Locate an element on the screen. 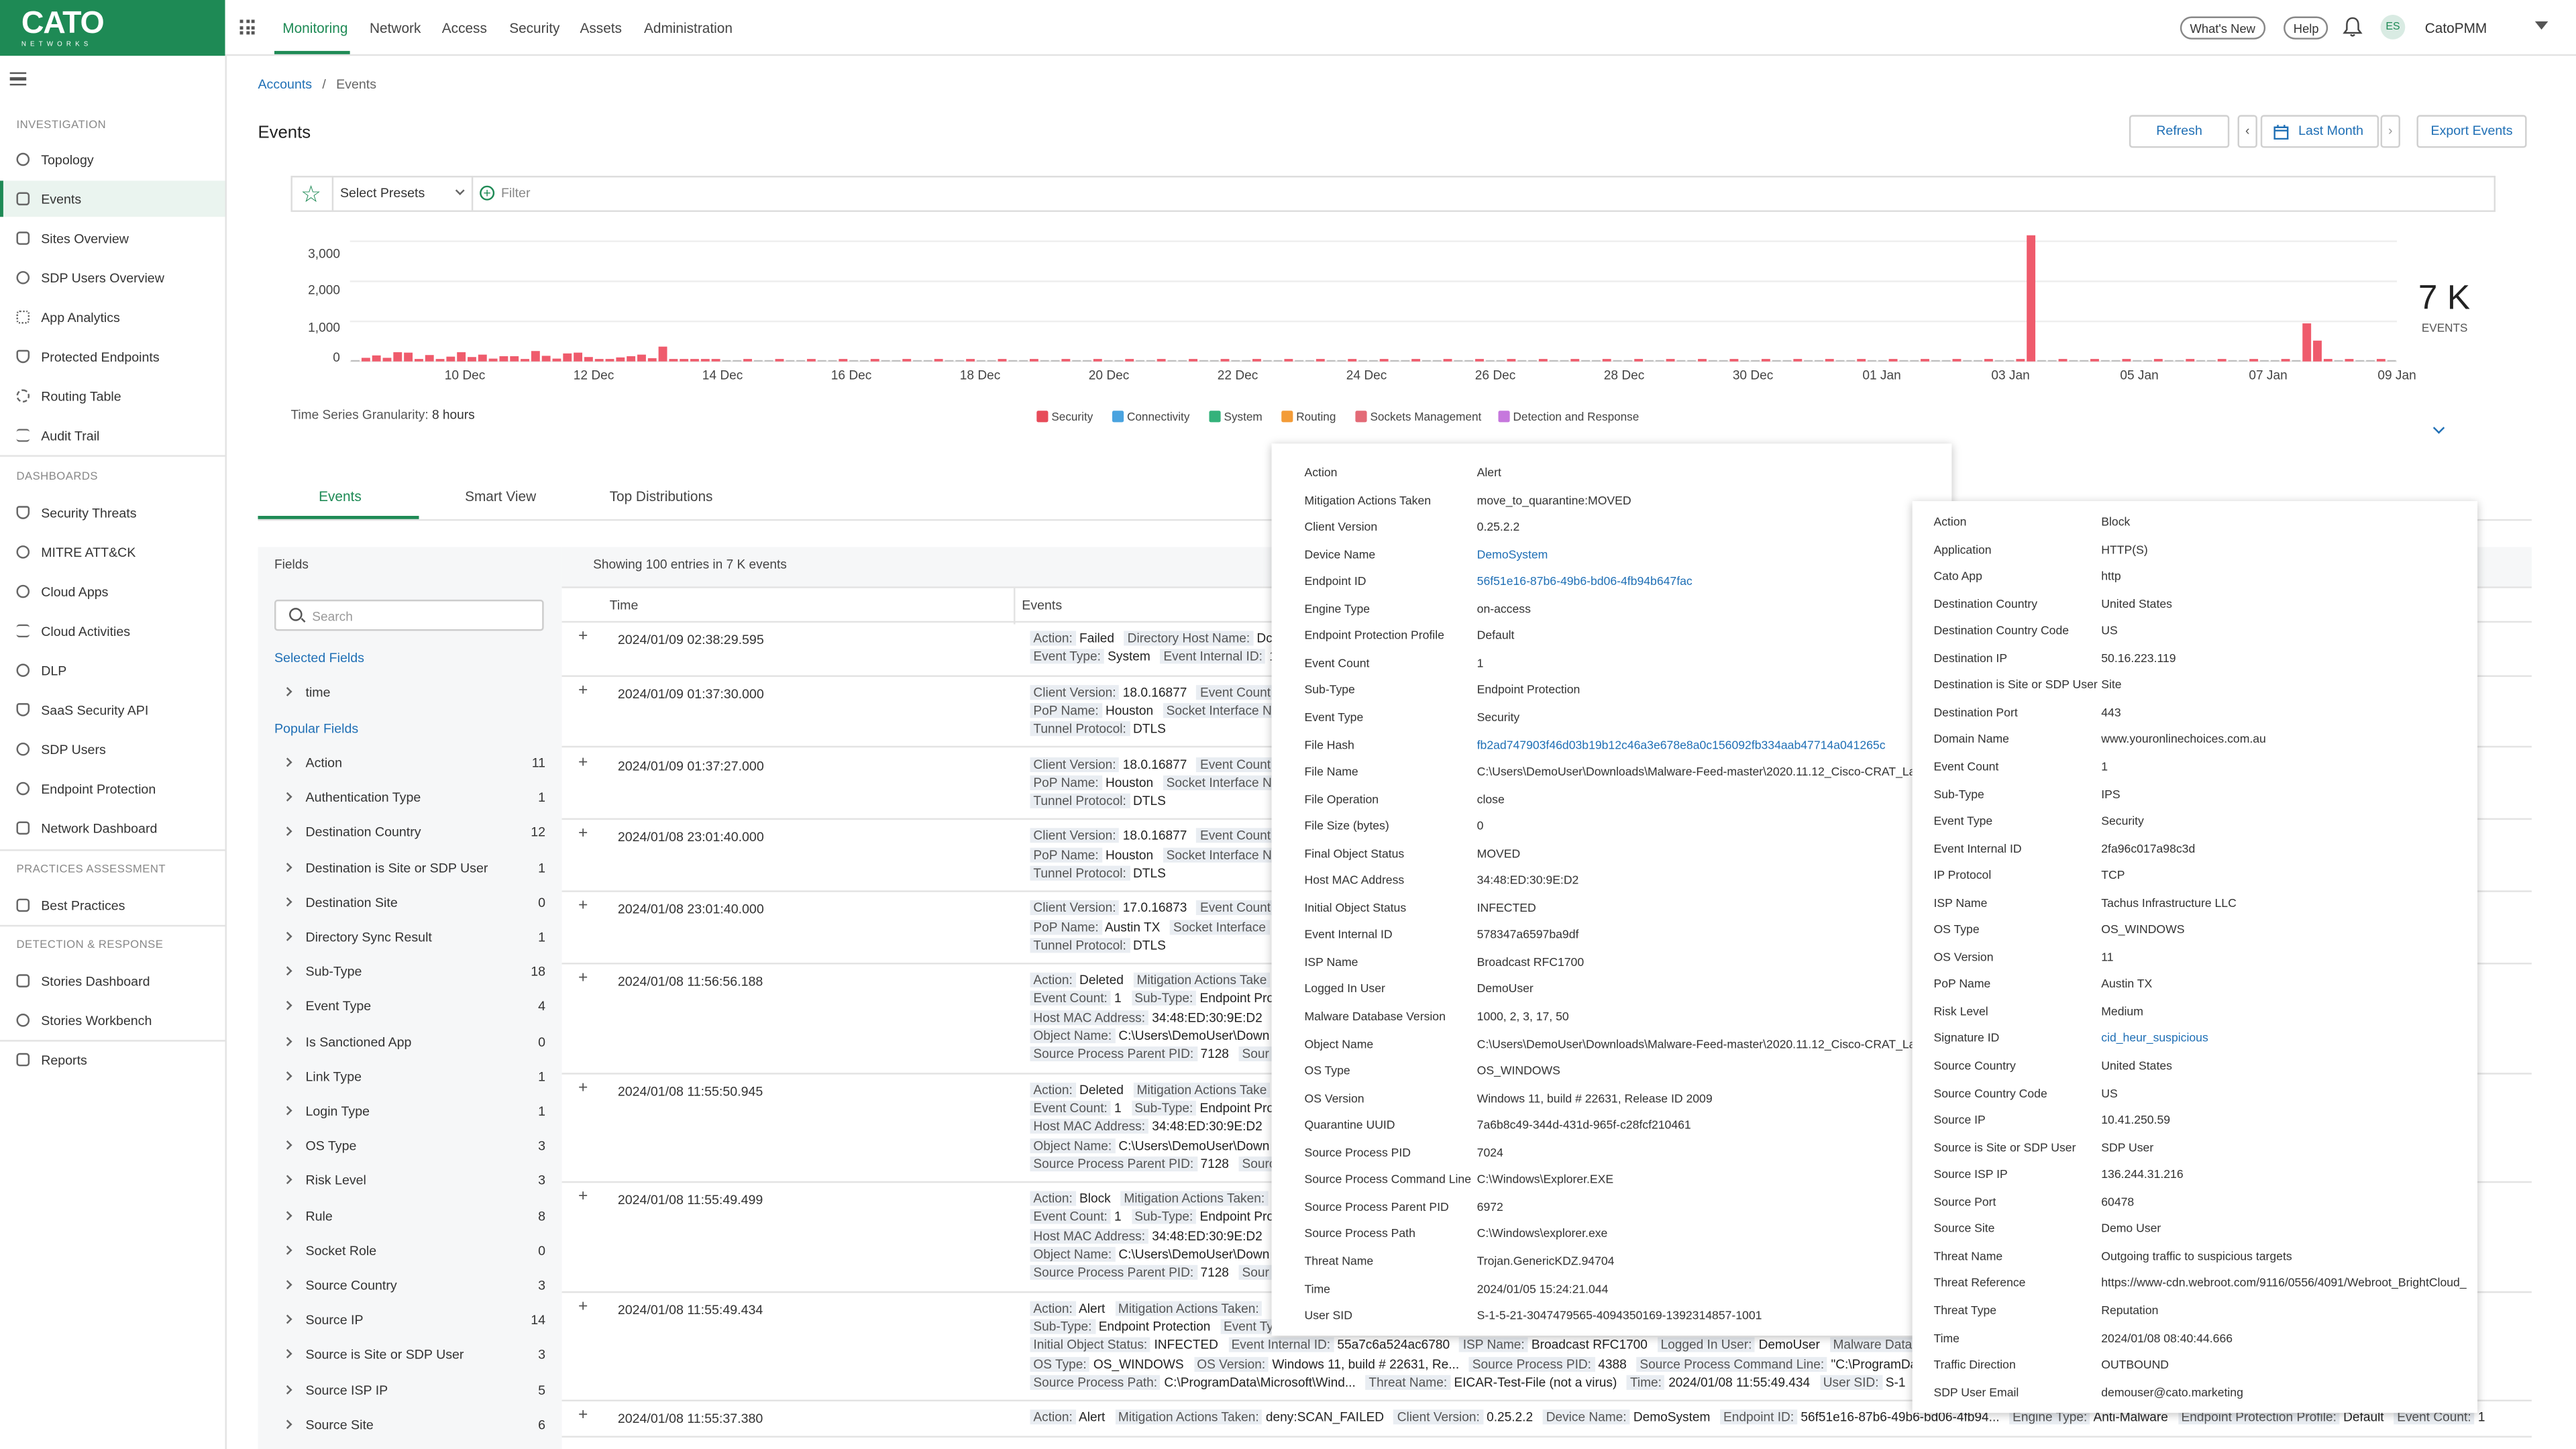 The width and height of the screenshot is (2576, 1449). event-field-value: Endpoint Prot is located at coordinates (1239, 1217).